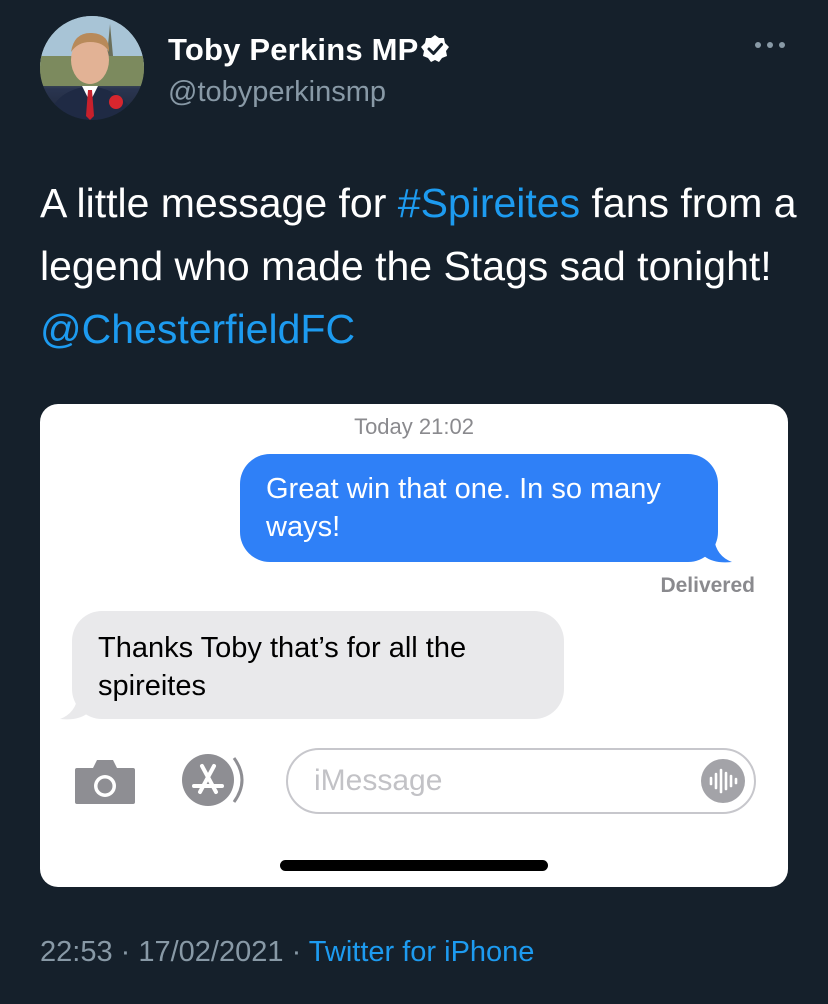  Describe the element at coordinates (219, 203) in the screenshot. I see `tweet-text-part1: A little message for` at that location.